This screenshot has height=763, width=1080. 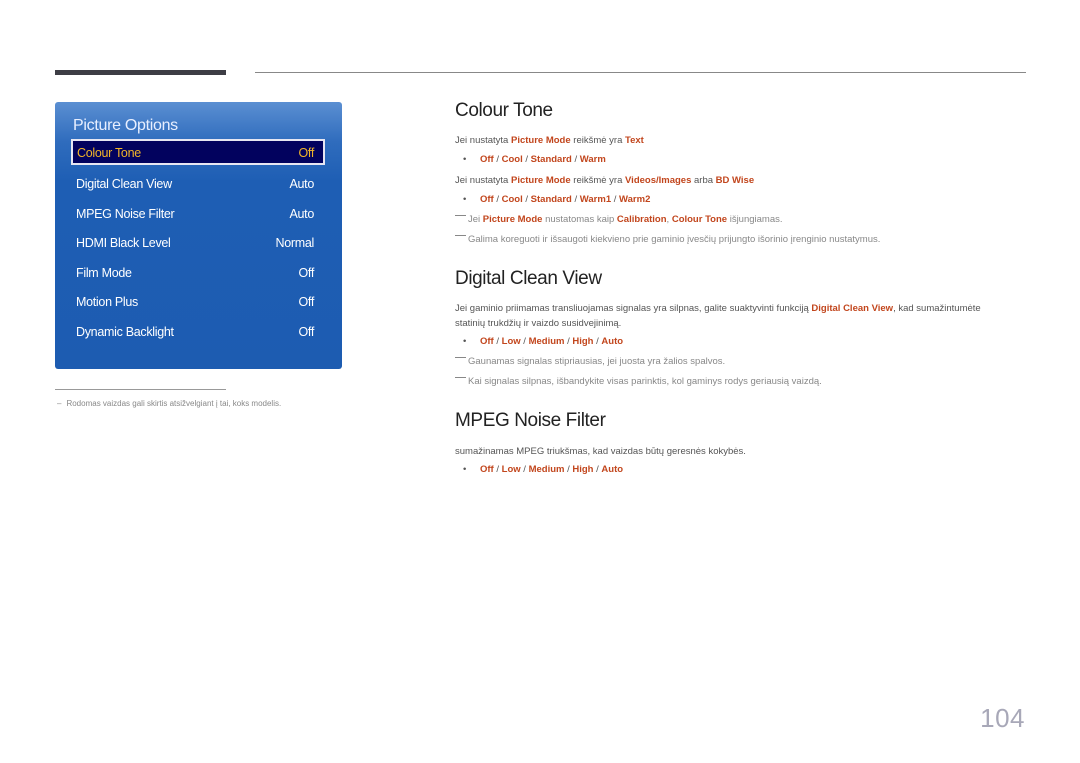 What do you see at coordinates (635, 199) in the screenshot?
I see `option: Warm2` at bounding box center [635, 199].